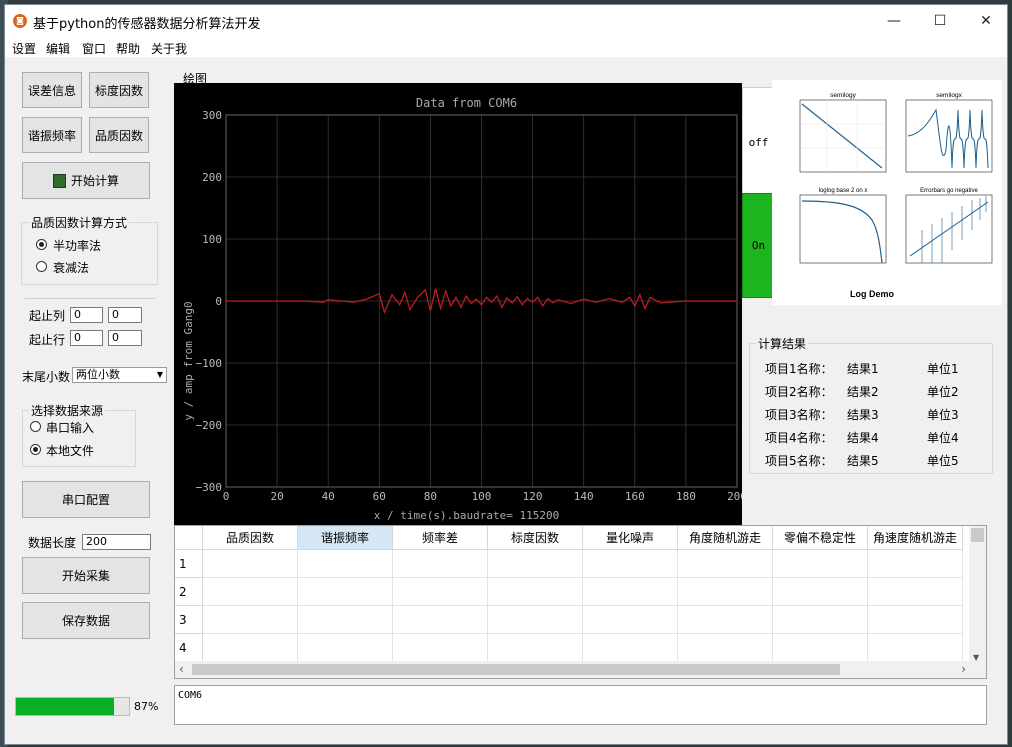 The width and height of the screenshot is (1012, 747). Describe the element at coordinates (379, 496) in the screenshot. I see `x-tick-label: 60` at that location.